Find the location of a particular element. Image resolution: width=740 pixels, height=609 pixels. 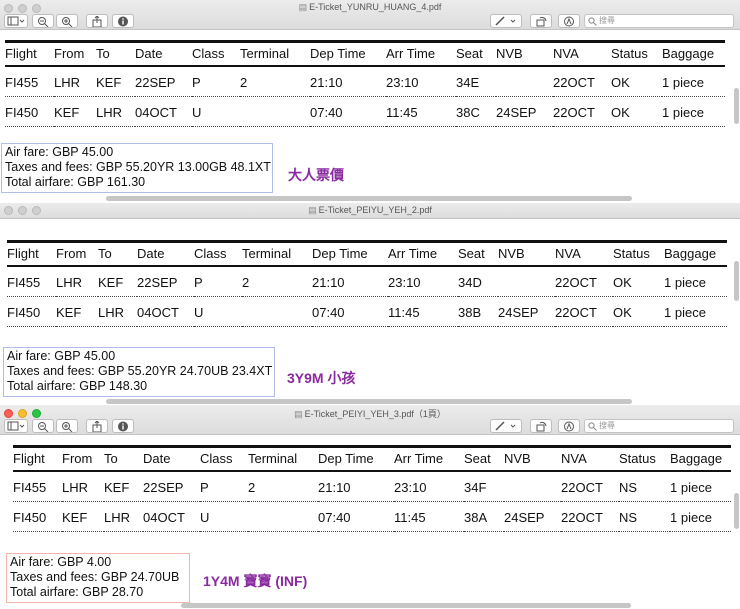

window-title-text: E-Ticket_YUNRU_HUANG_4.pdf is located at coordinates (375, 7).